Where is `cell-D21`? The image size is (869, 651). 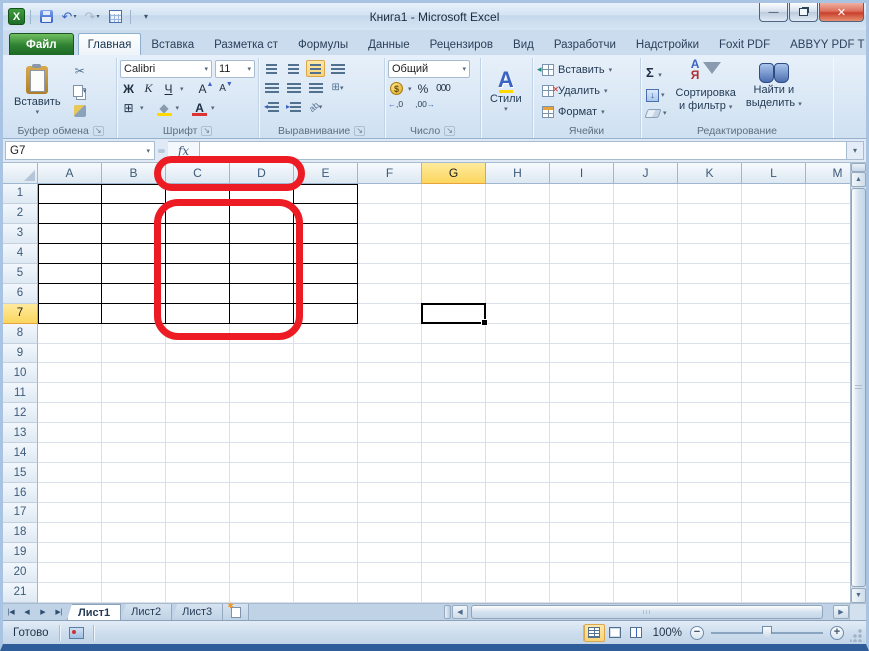
cell-D21 is located at coordinates (262, 592).